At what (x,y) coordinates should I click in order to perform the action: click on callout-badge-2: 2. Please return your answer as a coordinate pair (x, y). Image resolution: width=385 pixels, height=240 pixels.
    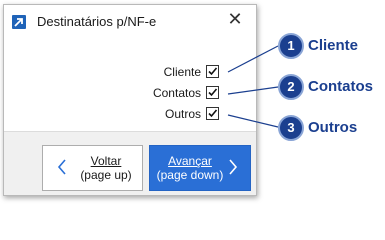
    Looking at the image, I should click on (291, 87).